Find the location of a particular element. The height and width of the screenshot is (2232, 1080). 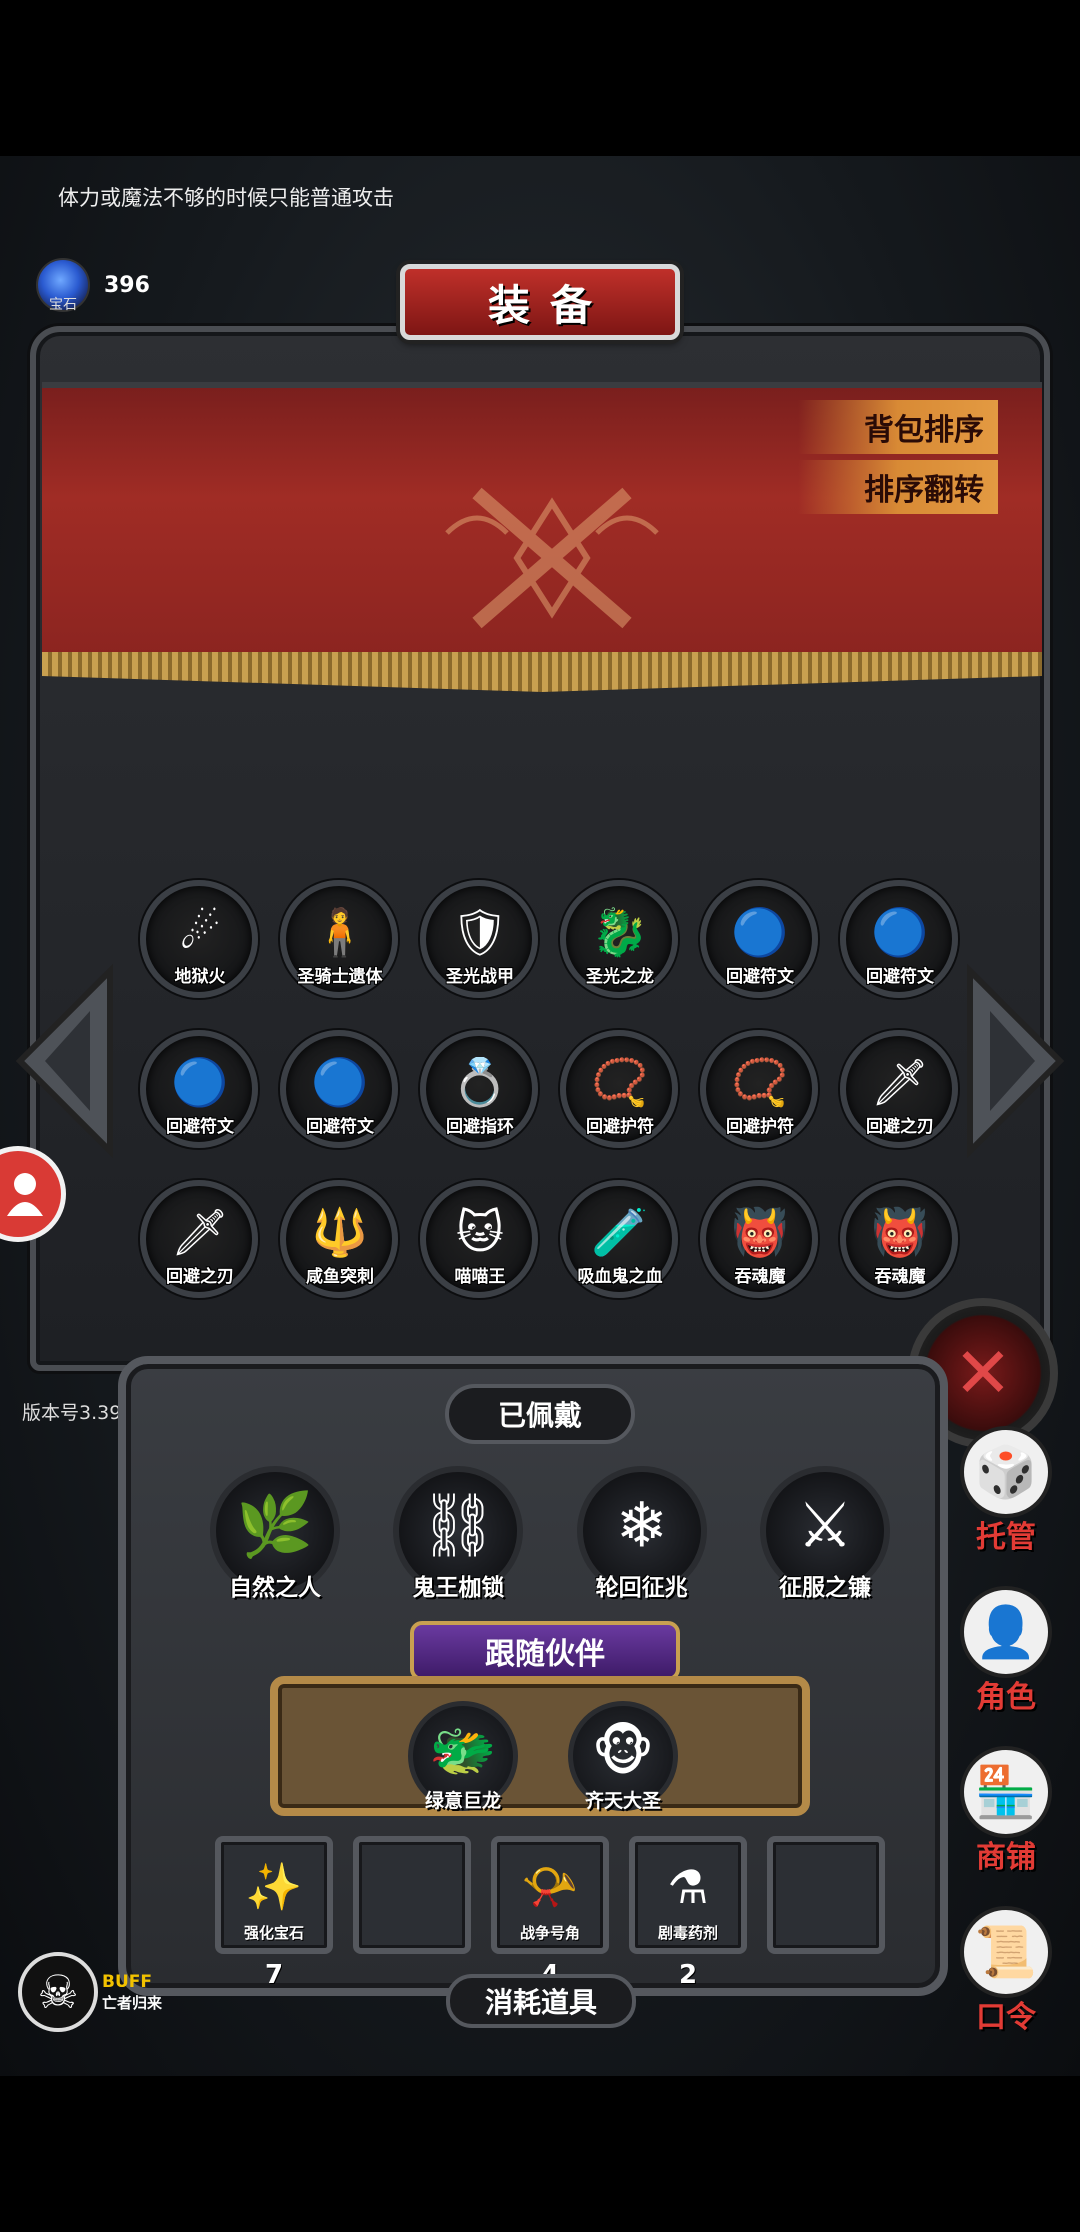

spear-icon: 🔱 is located at coordinates (340, 1231).